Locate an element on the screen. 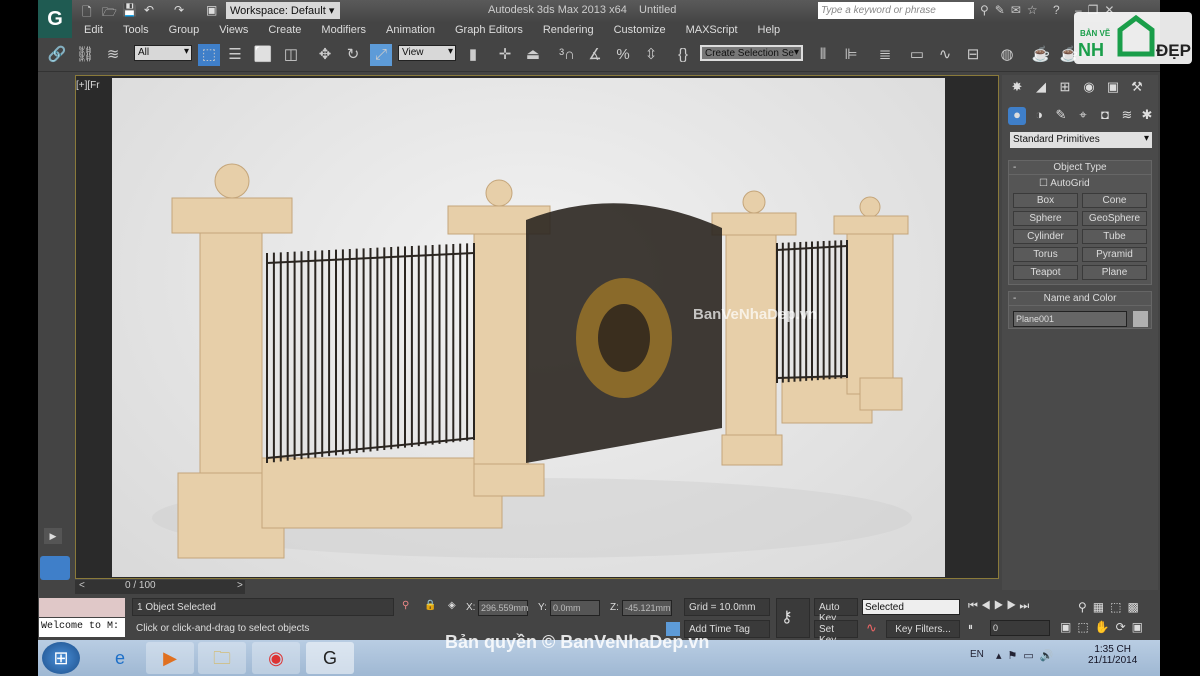 The height and width of the screenshot is (676, 1200). menu-customize: Customize is located at coordinates (640, 30).